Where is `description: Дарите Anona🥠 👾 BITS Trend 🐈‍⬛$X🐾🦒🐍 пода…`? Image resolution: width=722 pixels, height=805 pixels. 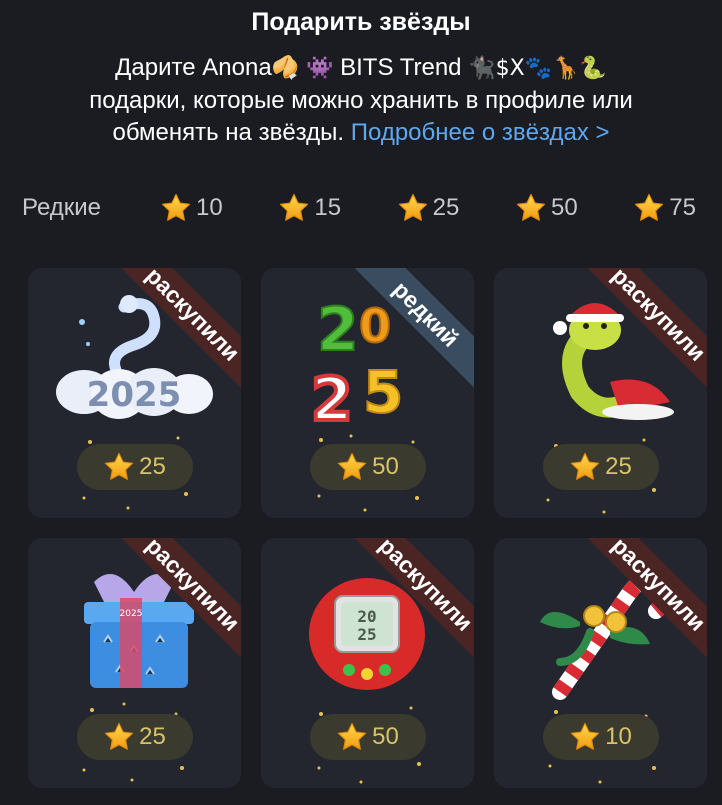
description: Дарите Anona🥠 👾 BITS Trend 🐈‍⬛$X🐾🦒🐍 пода… is located at coordinates (361, 100).